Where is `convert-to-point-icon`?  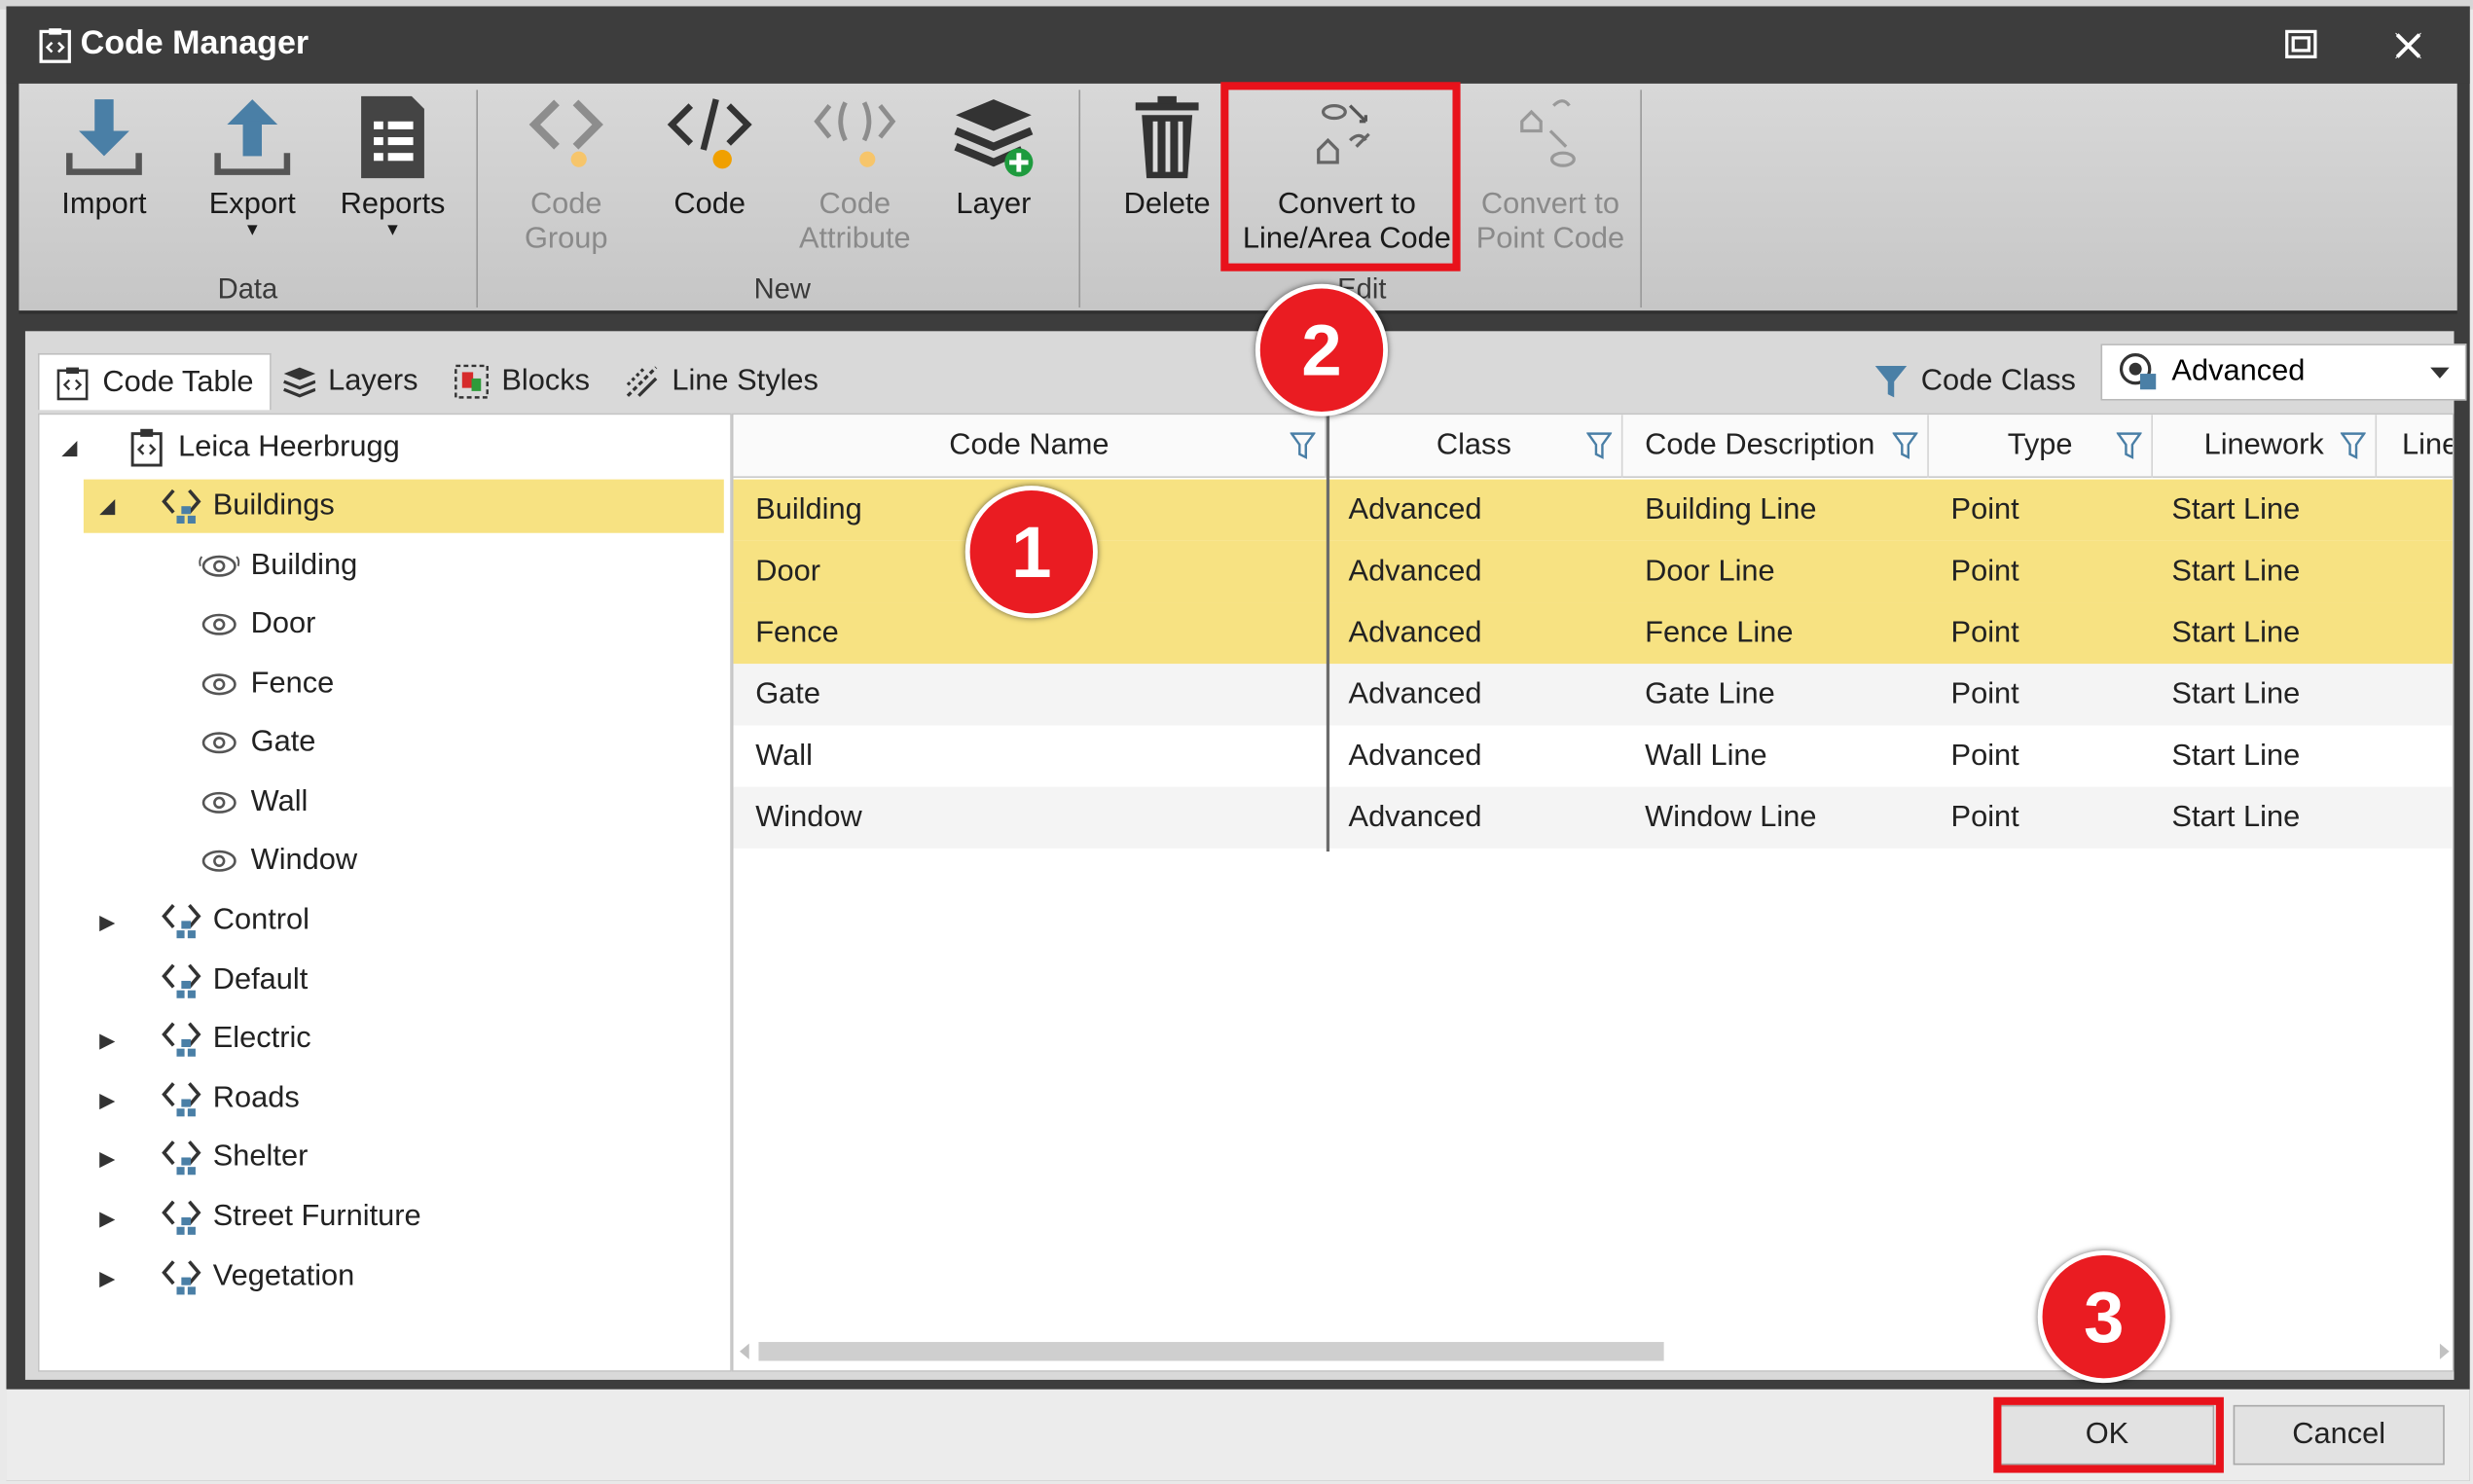
convert-to-point-icon is located at coordinates (1548, 133).